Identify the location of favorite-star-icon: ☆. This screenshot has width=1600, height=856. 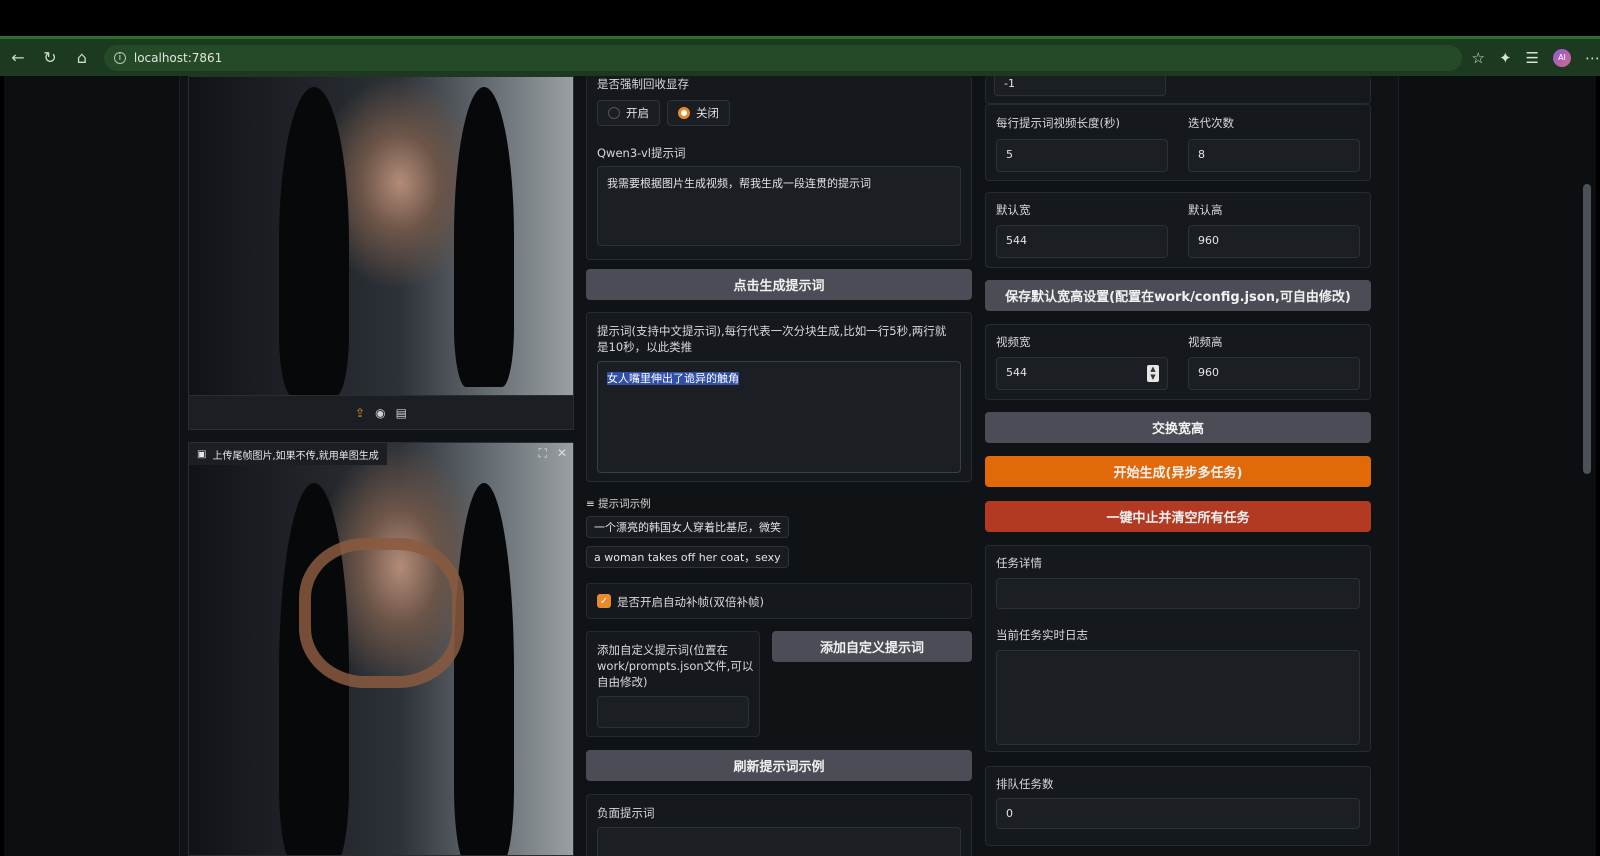
(1478, 58).